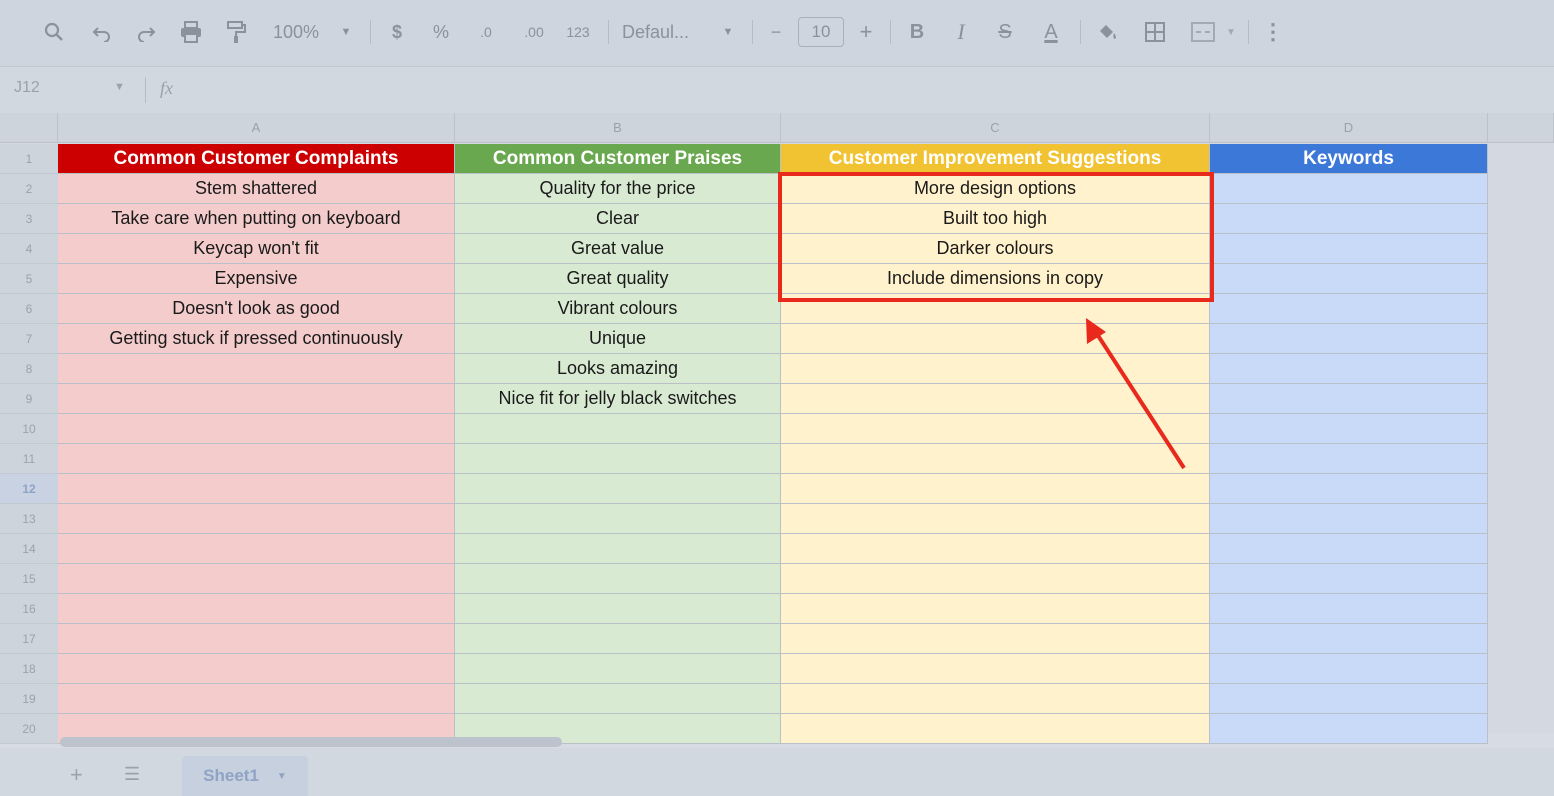 Image resolution: width=1554 pixels, height=796 pixels. Describe the element at coordinates (311, 742) in the screenshot. I see `horizontal-scrollbar` at that location.